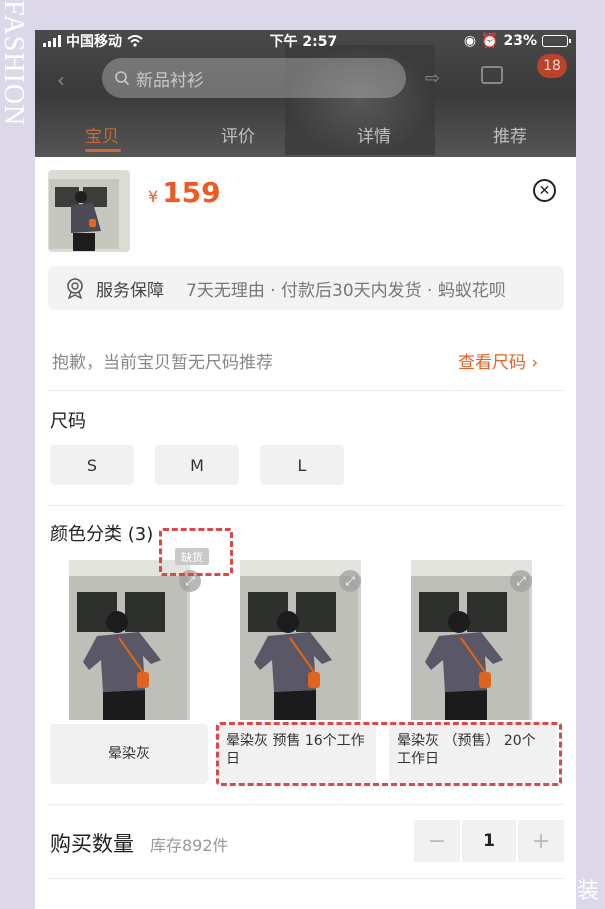  I want to click on tab-recommend: 推荐, so click(510, 134).